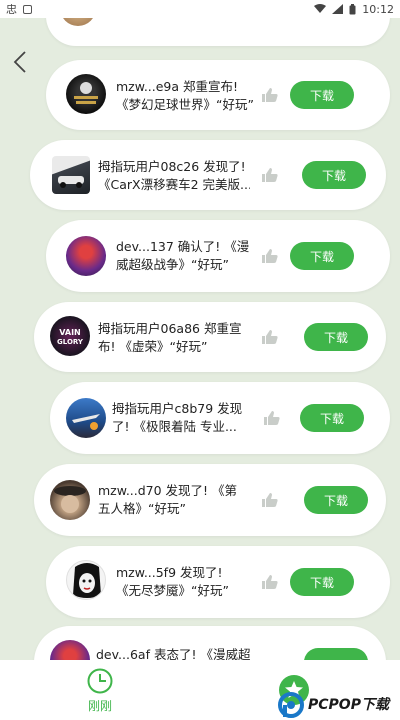 The image size is (400, 720). Describe the element at coordinates (70, 342) in the screenshot. I see `svg-text: GLORY` at that location.